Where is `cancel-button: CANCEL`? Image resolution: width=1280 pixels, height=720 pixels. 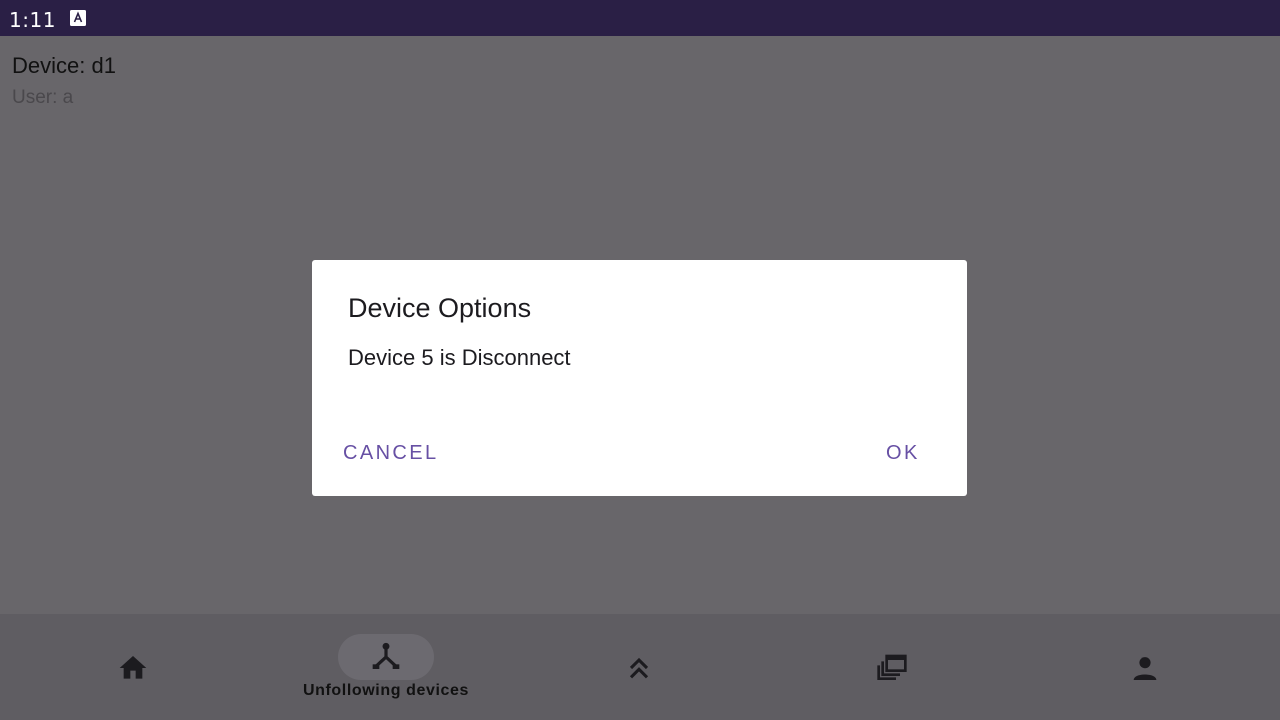
cancel-button: CANCEL is located at coordinates (391, 453).